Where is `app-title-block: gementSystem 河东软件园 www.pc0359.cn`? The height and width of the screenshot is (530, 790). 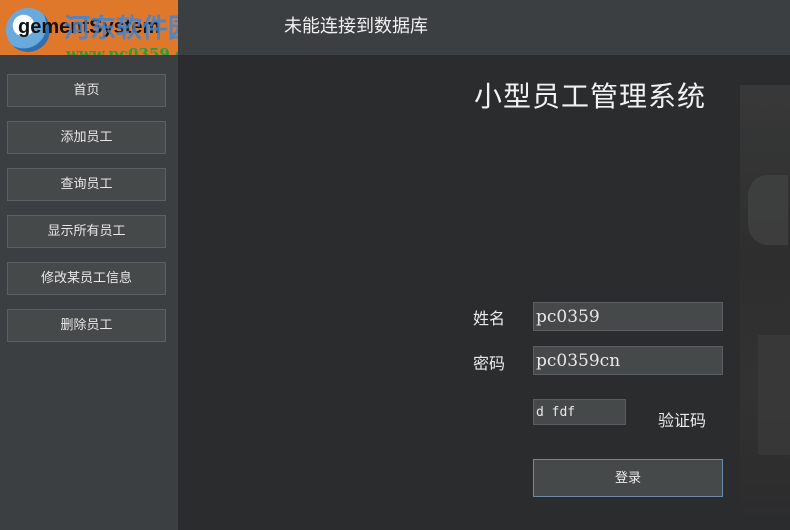
app-title-block: gementSystem 河东软件园 www.pc0359.cn is located at coordinates (89, 27).